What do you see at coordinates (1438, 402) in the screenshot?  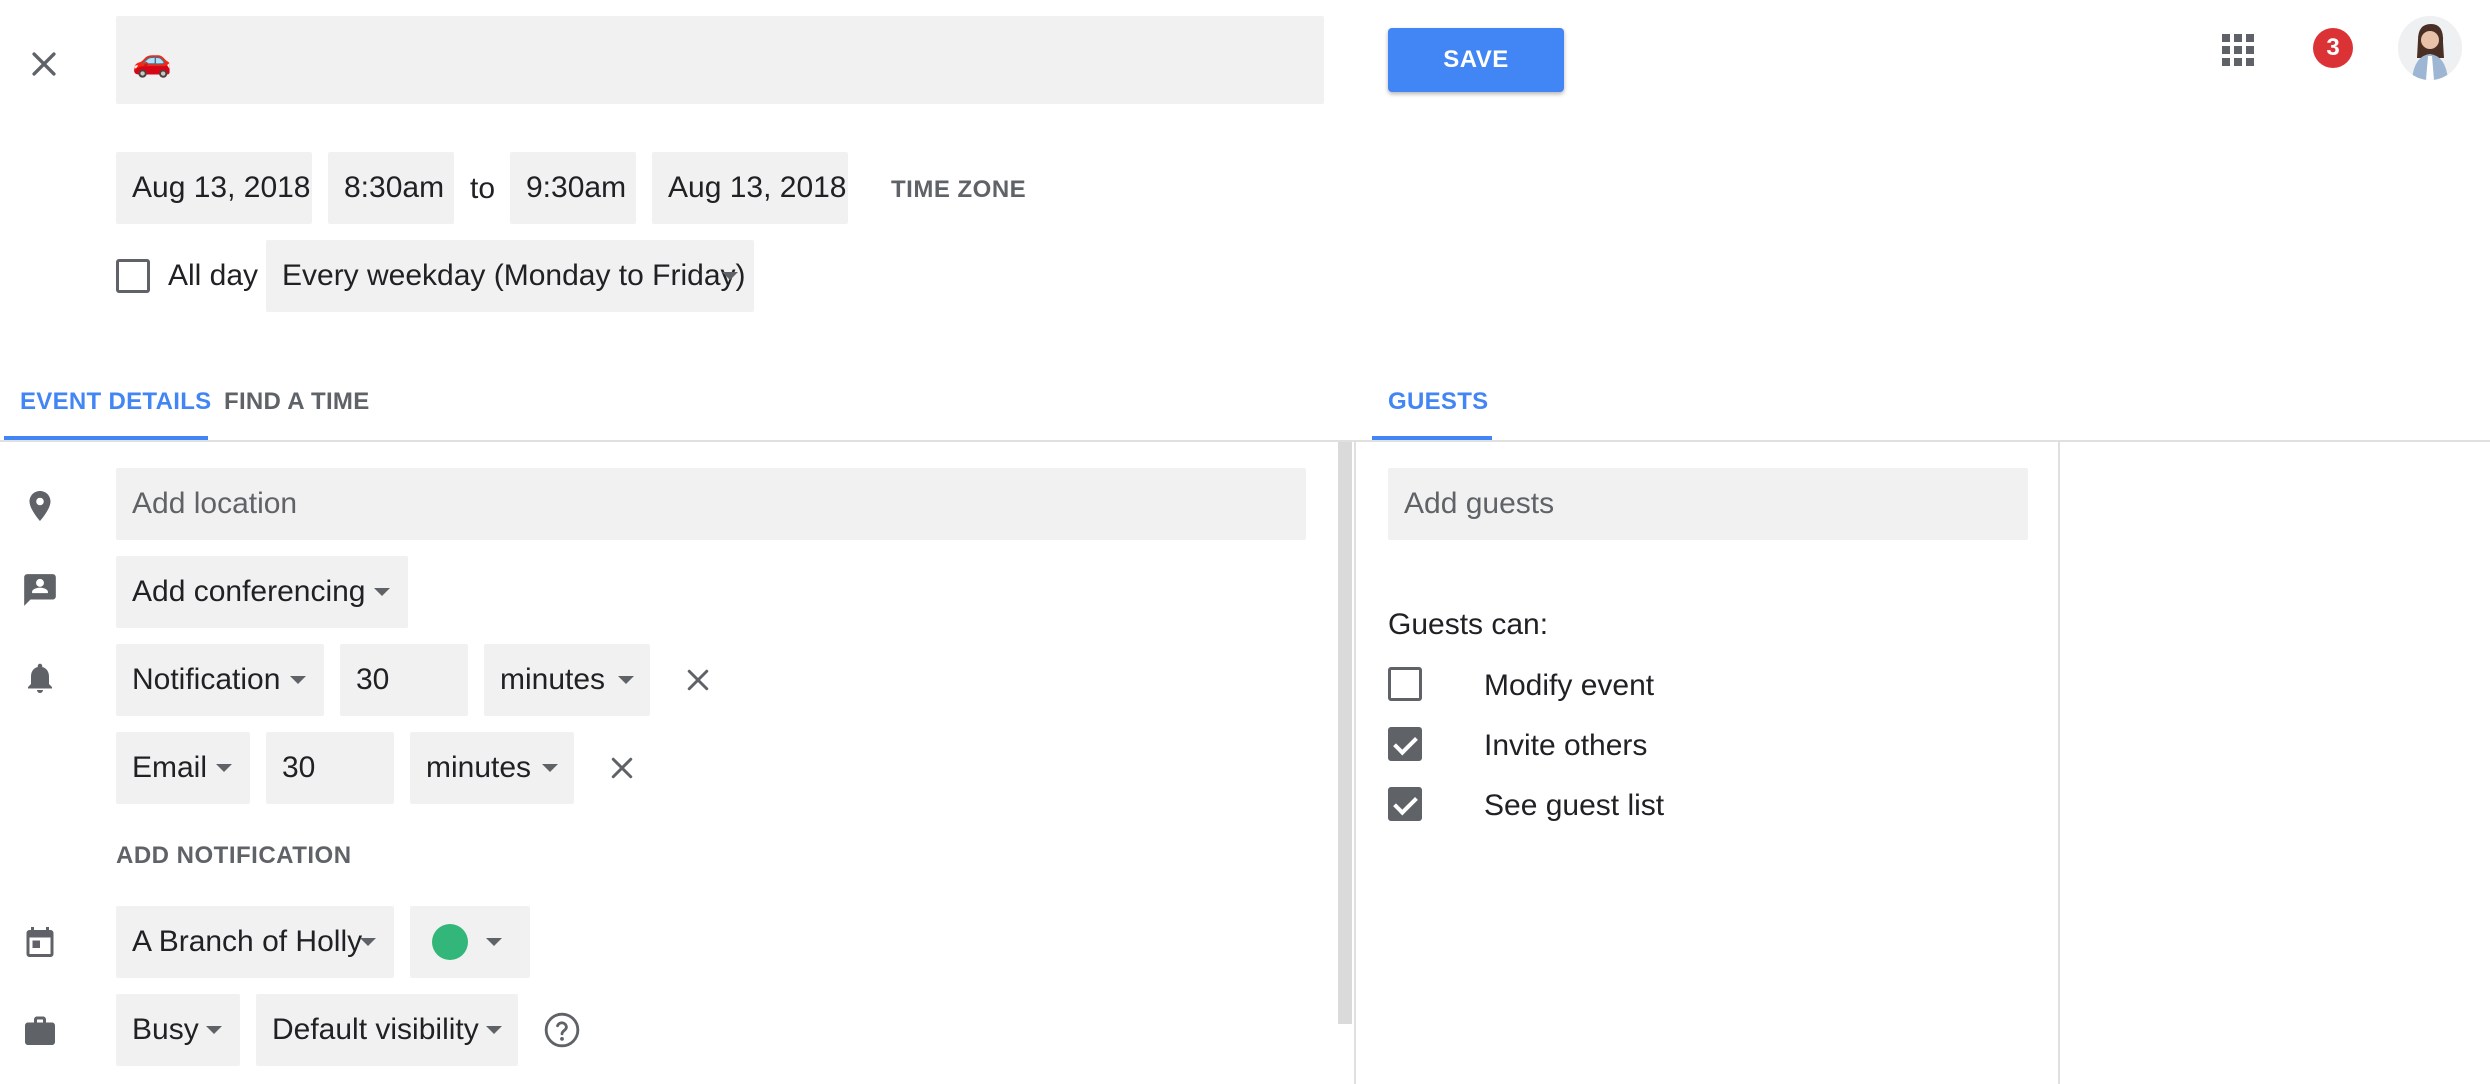 I see `tab-guests: GUESTS` at bounding box center [1438, 402].